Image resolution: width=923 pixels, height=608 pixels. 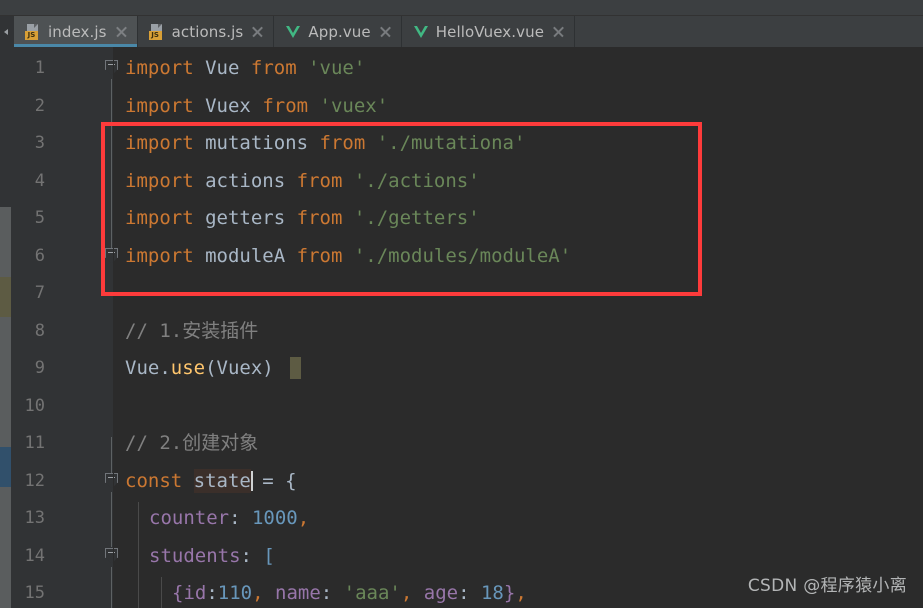 What do you see at coordinates (39, 256) in the screenshot?
I see `line-number: 6` at bounding box center [39, 256].